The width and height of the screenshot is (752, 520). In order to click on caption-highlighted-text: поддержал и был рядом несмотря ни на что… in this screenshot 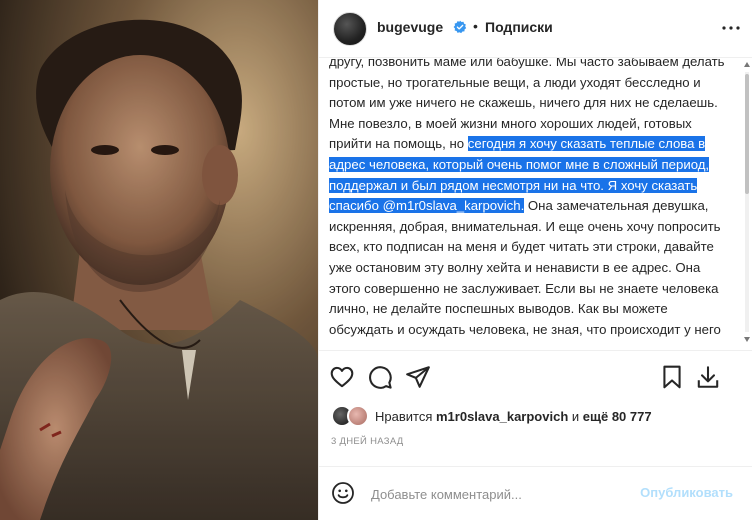, I will do `click(513, 185)`.